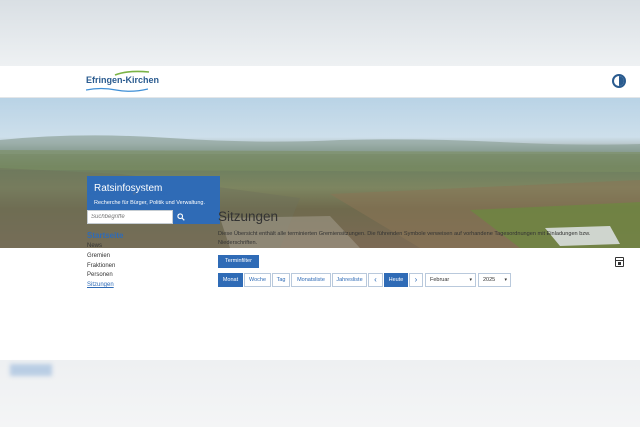  What do you see at coordinates (142, 257) in the screenshot?
I see `sidebar-item-gremien: Gremien` at bounding box center [142, 257].